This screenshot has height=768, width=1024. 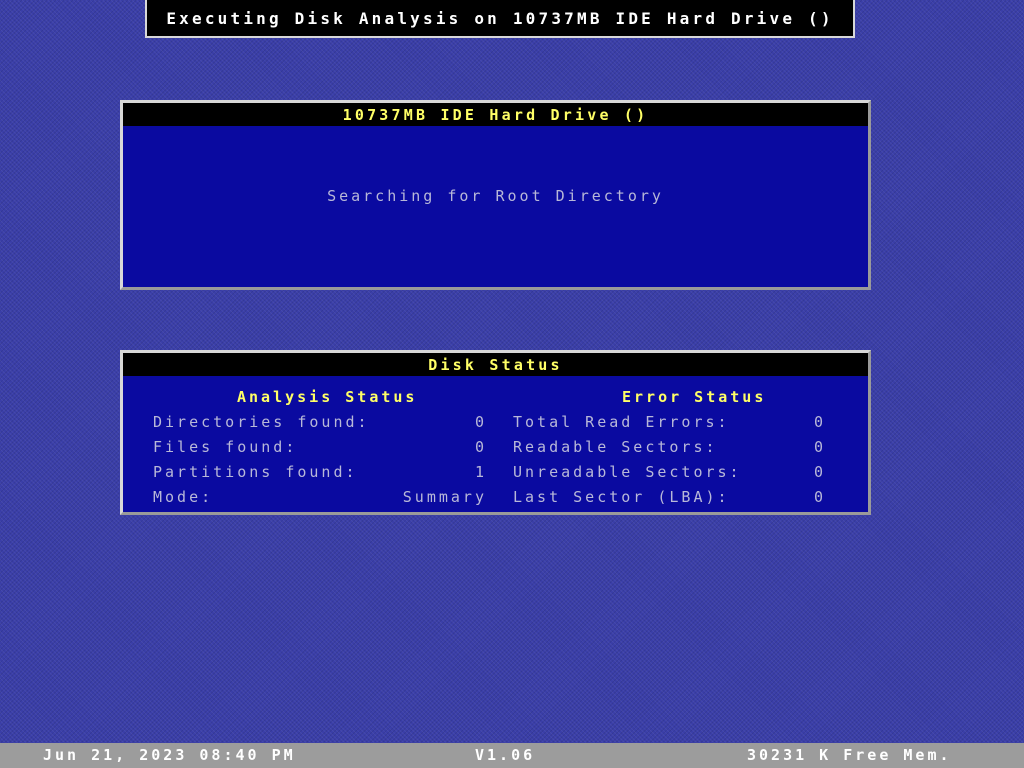 What do you see at coordinates (495, 364) in the screenshot?
I see `disk-status-title: Disk Status` at bounding box center [495, 364].